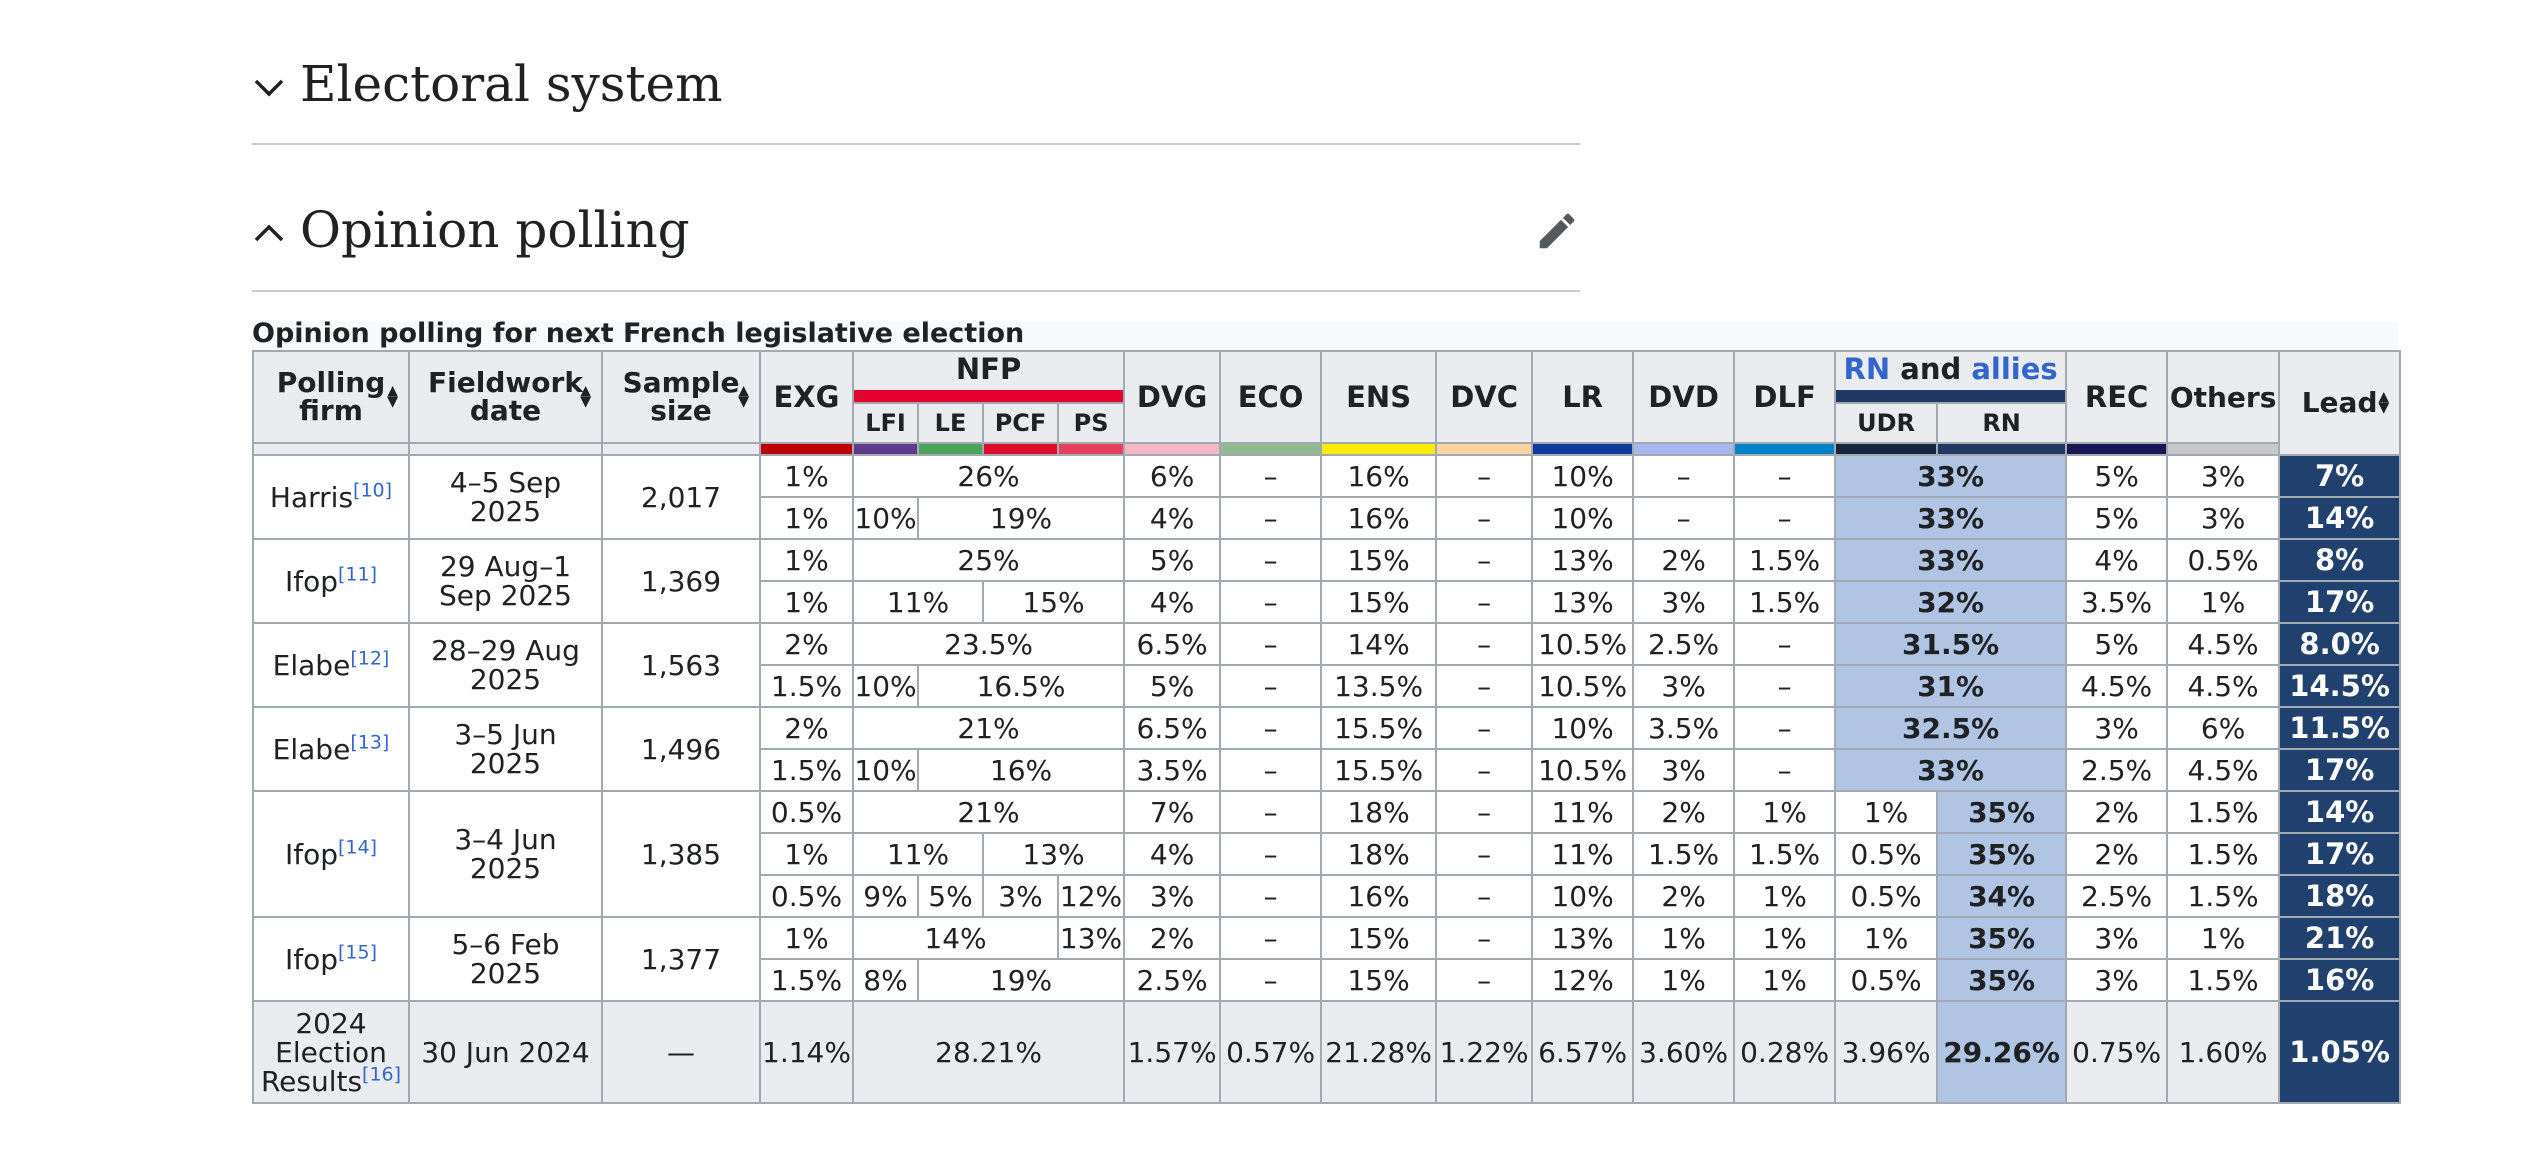  Describe the element at coordinates (1867, 369) in the screenshot. I see `rn-link: RN` at that location.